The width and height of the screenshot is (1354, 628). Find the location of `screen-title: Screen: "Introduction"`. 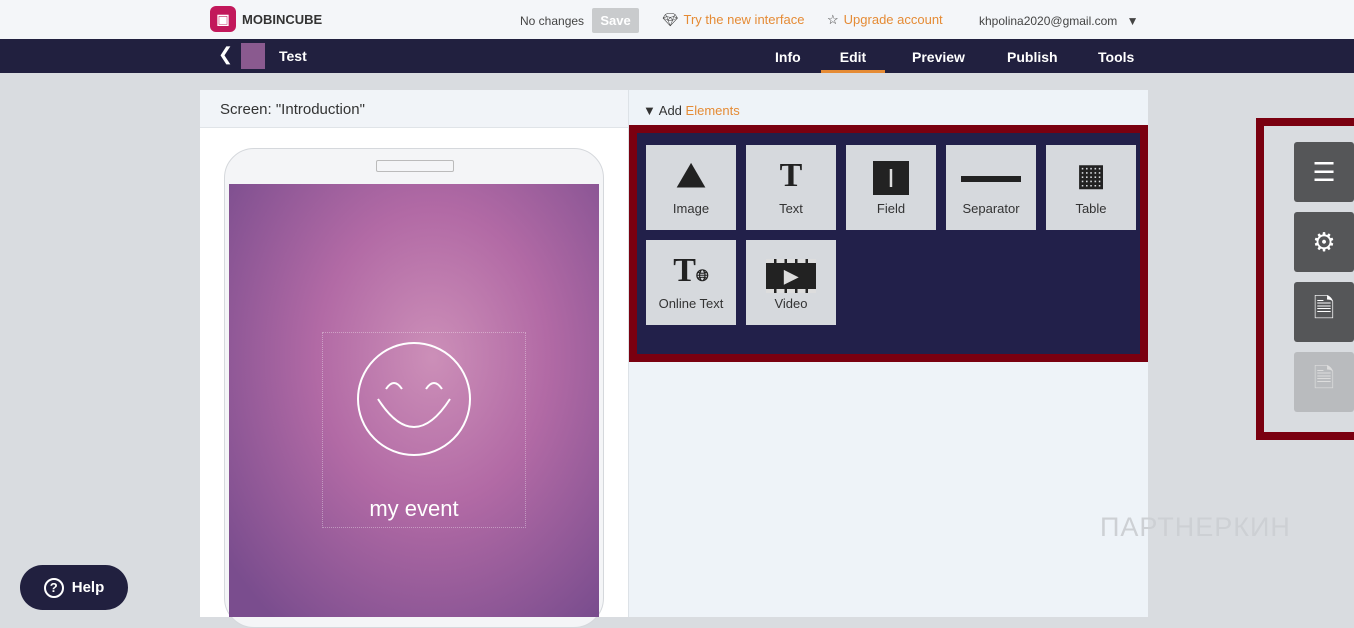

screen-title: Screen: "Introduction" is located at coordinates (292, 109).